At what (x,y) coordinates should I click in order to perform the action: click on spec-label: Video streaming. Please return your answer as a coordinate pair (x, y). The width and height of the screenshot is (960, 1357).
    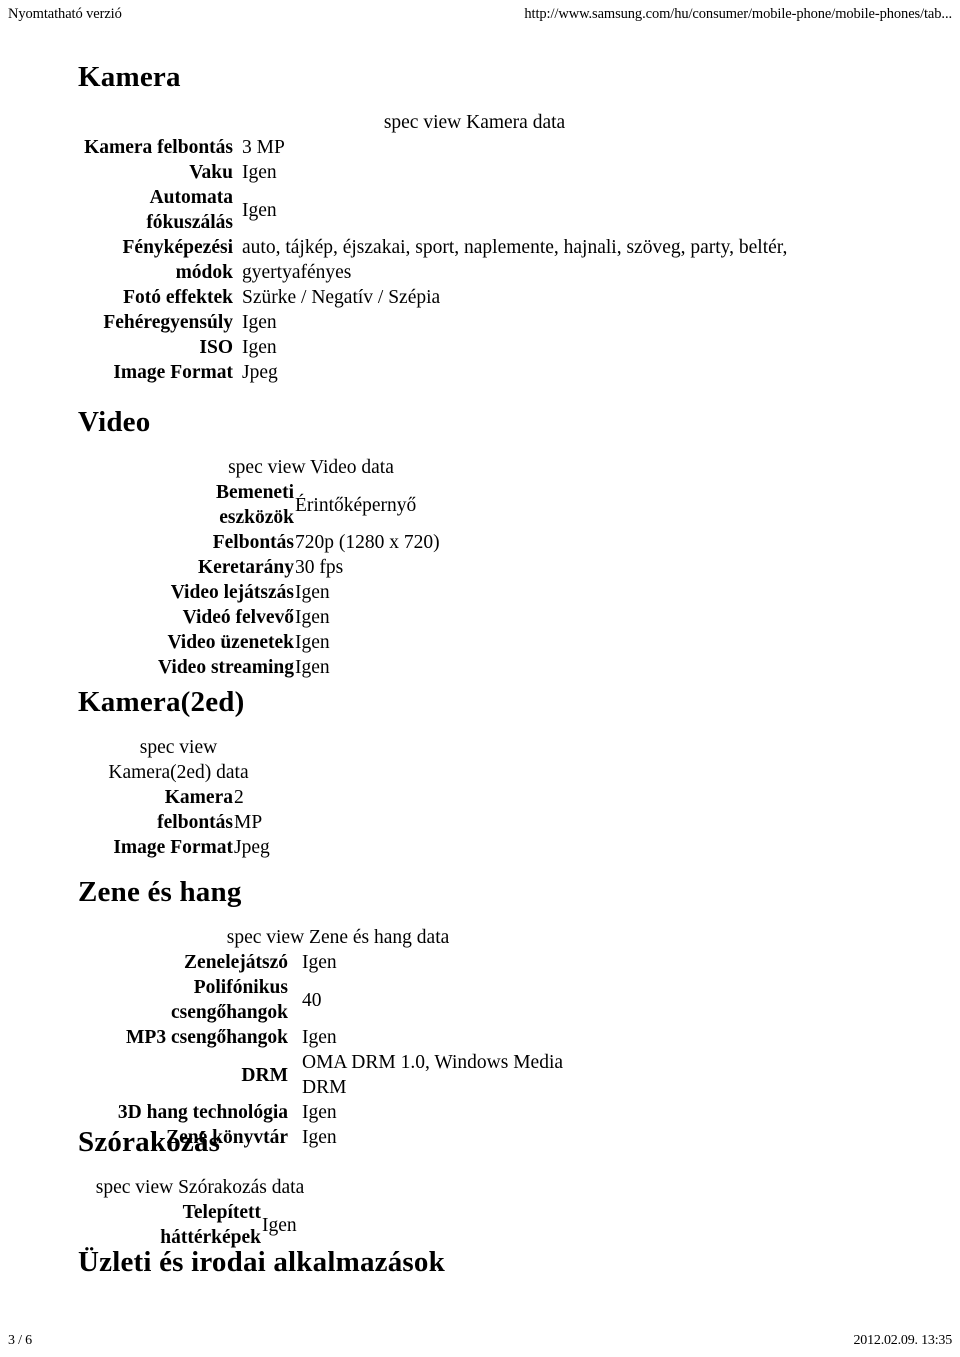
    Looking at the image, I should click on (226, 667).